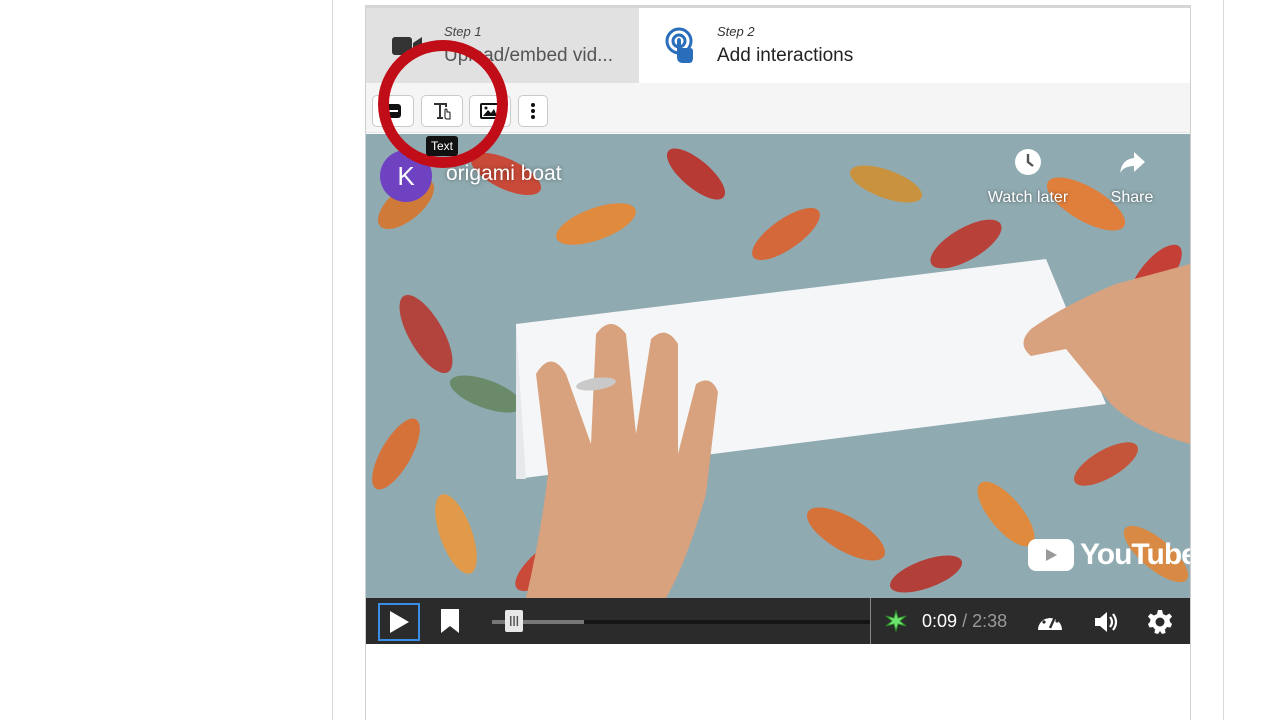 The image size is (1280, 720). What do you see at coordinates (1132, 162) in the screenshot?
I see `share-icon` at bounding box center [1132, 162].